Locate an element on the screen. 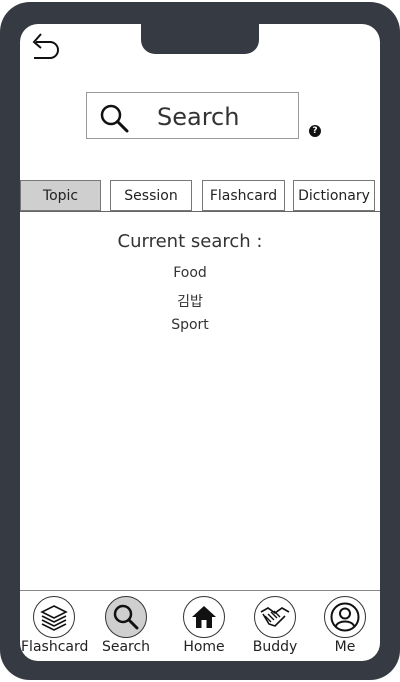 The height and width of the screenshot is (682, 400). current-search-heading: Current search : is located at coordinates (190, 241).